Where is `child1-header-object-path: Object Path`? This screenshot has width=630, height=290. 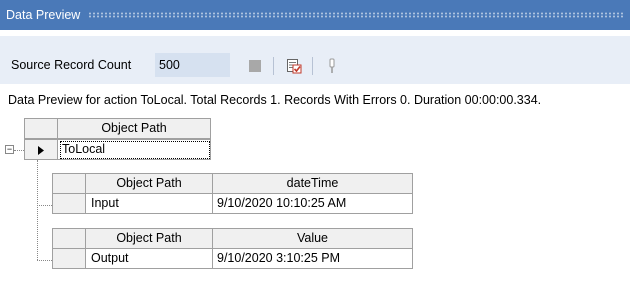 child1-header-object-path: Object Path is located at coordinates (149, 183).